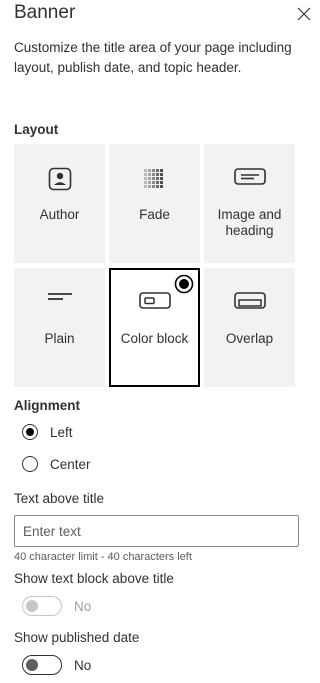 This screenshot has width=320, height=683. Describe the element at coordinates (154, 214) in the screenshot. I see `layout-option-label: Fade` at that location.